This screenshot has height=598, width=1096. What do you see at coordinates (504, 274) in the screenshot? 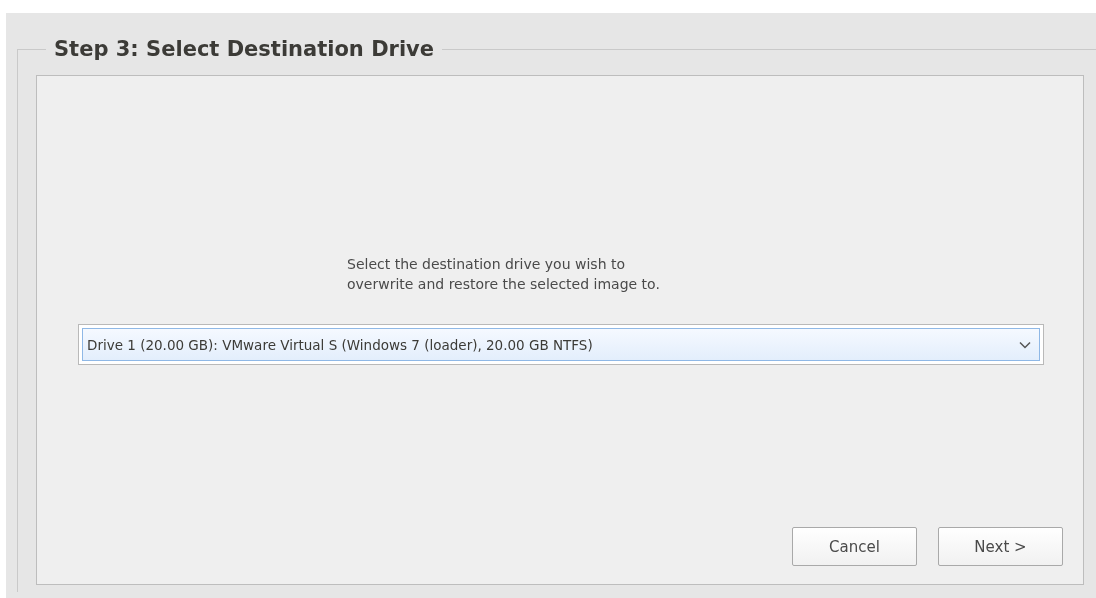
I see `instructions-text: Select the destination drive you wish to overwrite and restore the selected image to.` at bounding box center [504, 274].